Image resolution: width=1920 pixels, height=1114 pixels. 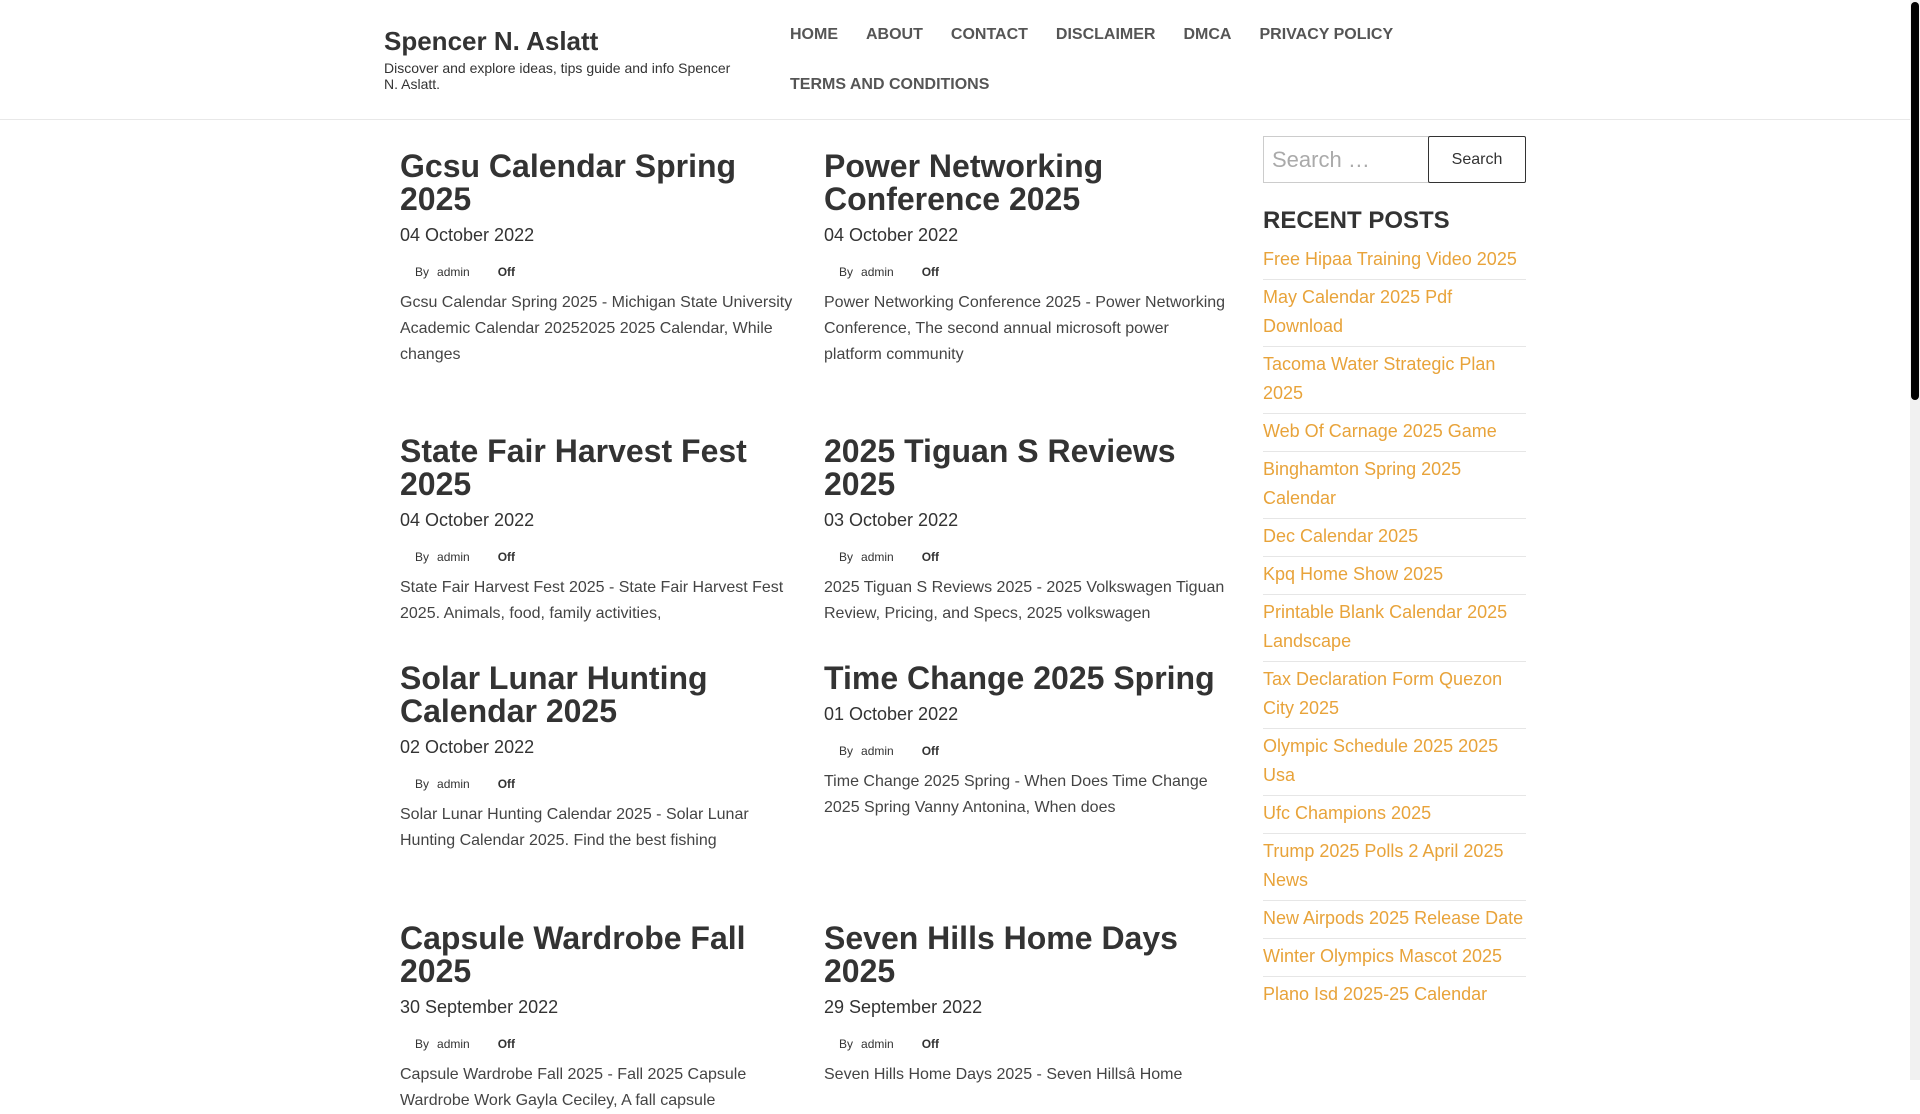 I want to click on post-title: Power Networking Conference 2025, so click(x=1026, y=183).